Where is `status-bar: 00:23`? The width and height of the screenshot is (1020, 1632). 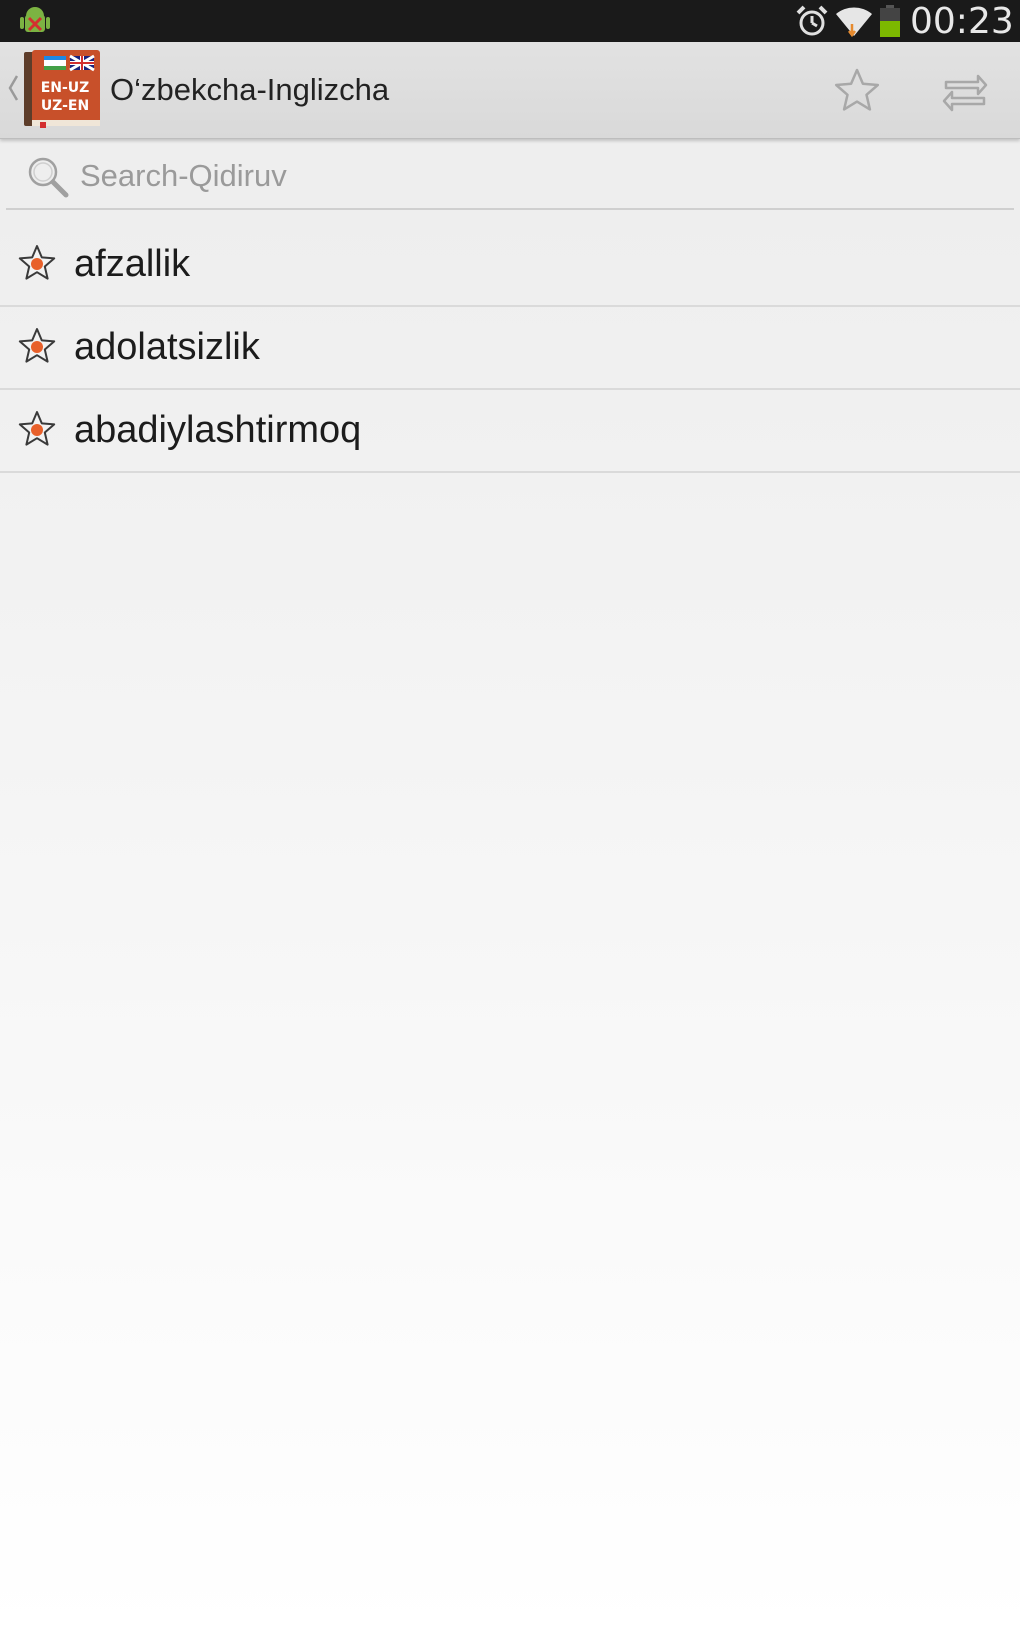
status-bar: 00:23 is located at coordinates (510, 21).